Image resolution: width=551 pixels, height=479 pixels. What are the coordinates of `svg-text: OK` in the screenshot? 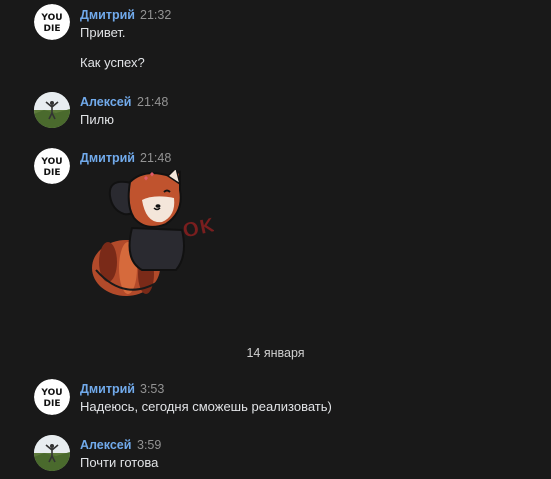 It's located at (197, 227).